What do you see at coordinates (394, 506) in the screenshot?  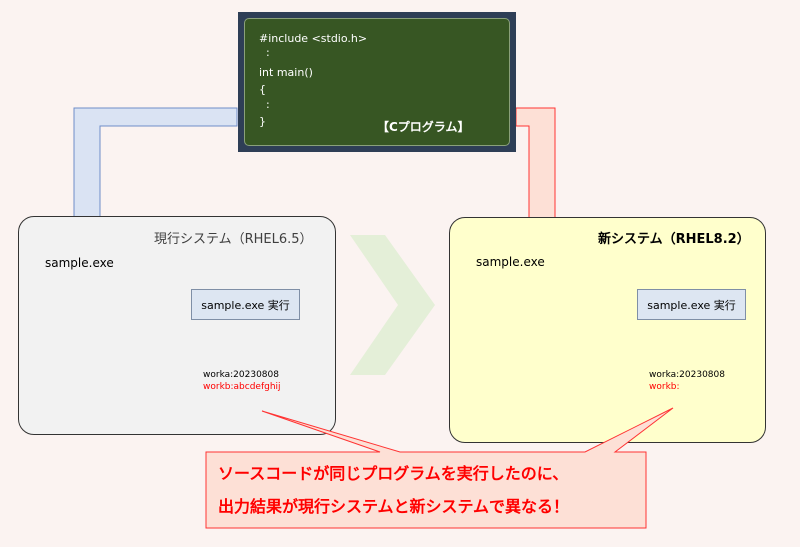 I see `callout-line-2: 出力結果が現行システムと新システムで異なる！` at bounding box center [394, 506].